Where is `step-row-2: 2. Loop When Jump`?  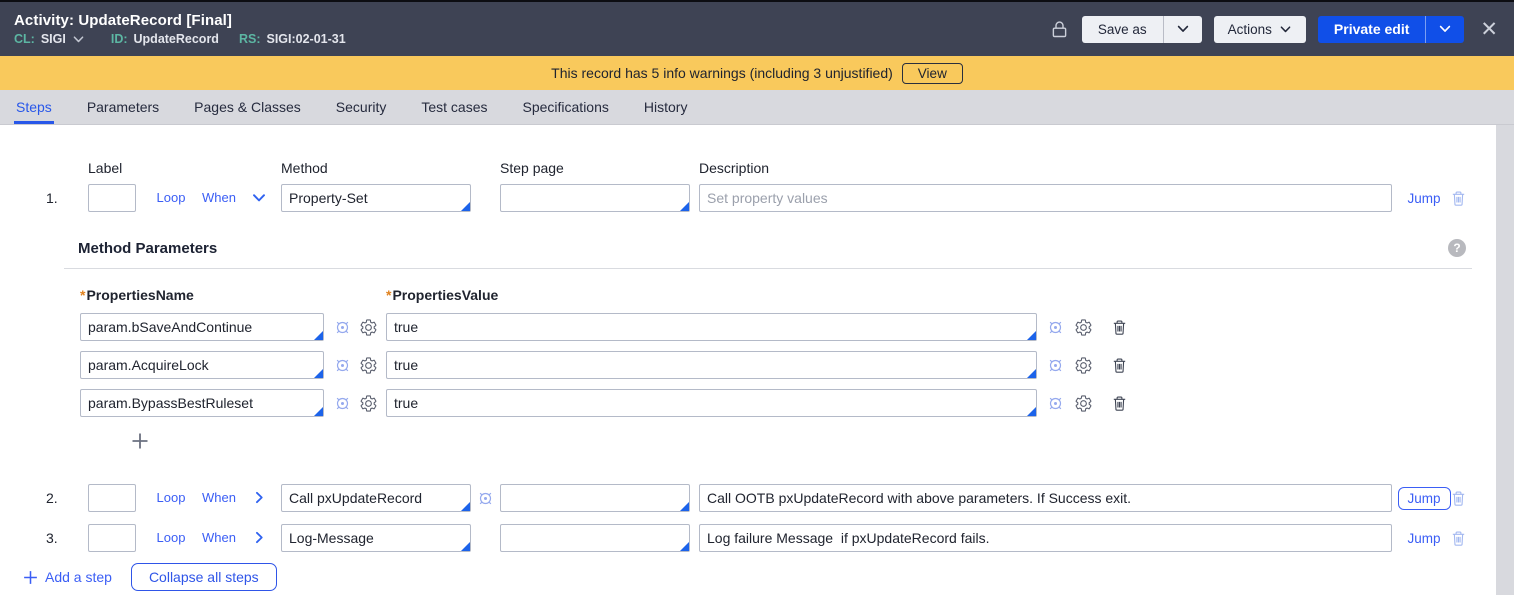 step-row-2: 2. Loop When Jump is located at coordinates (748, 498).